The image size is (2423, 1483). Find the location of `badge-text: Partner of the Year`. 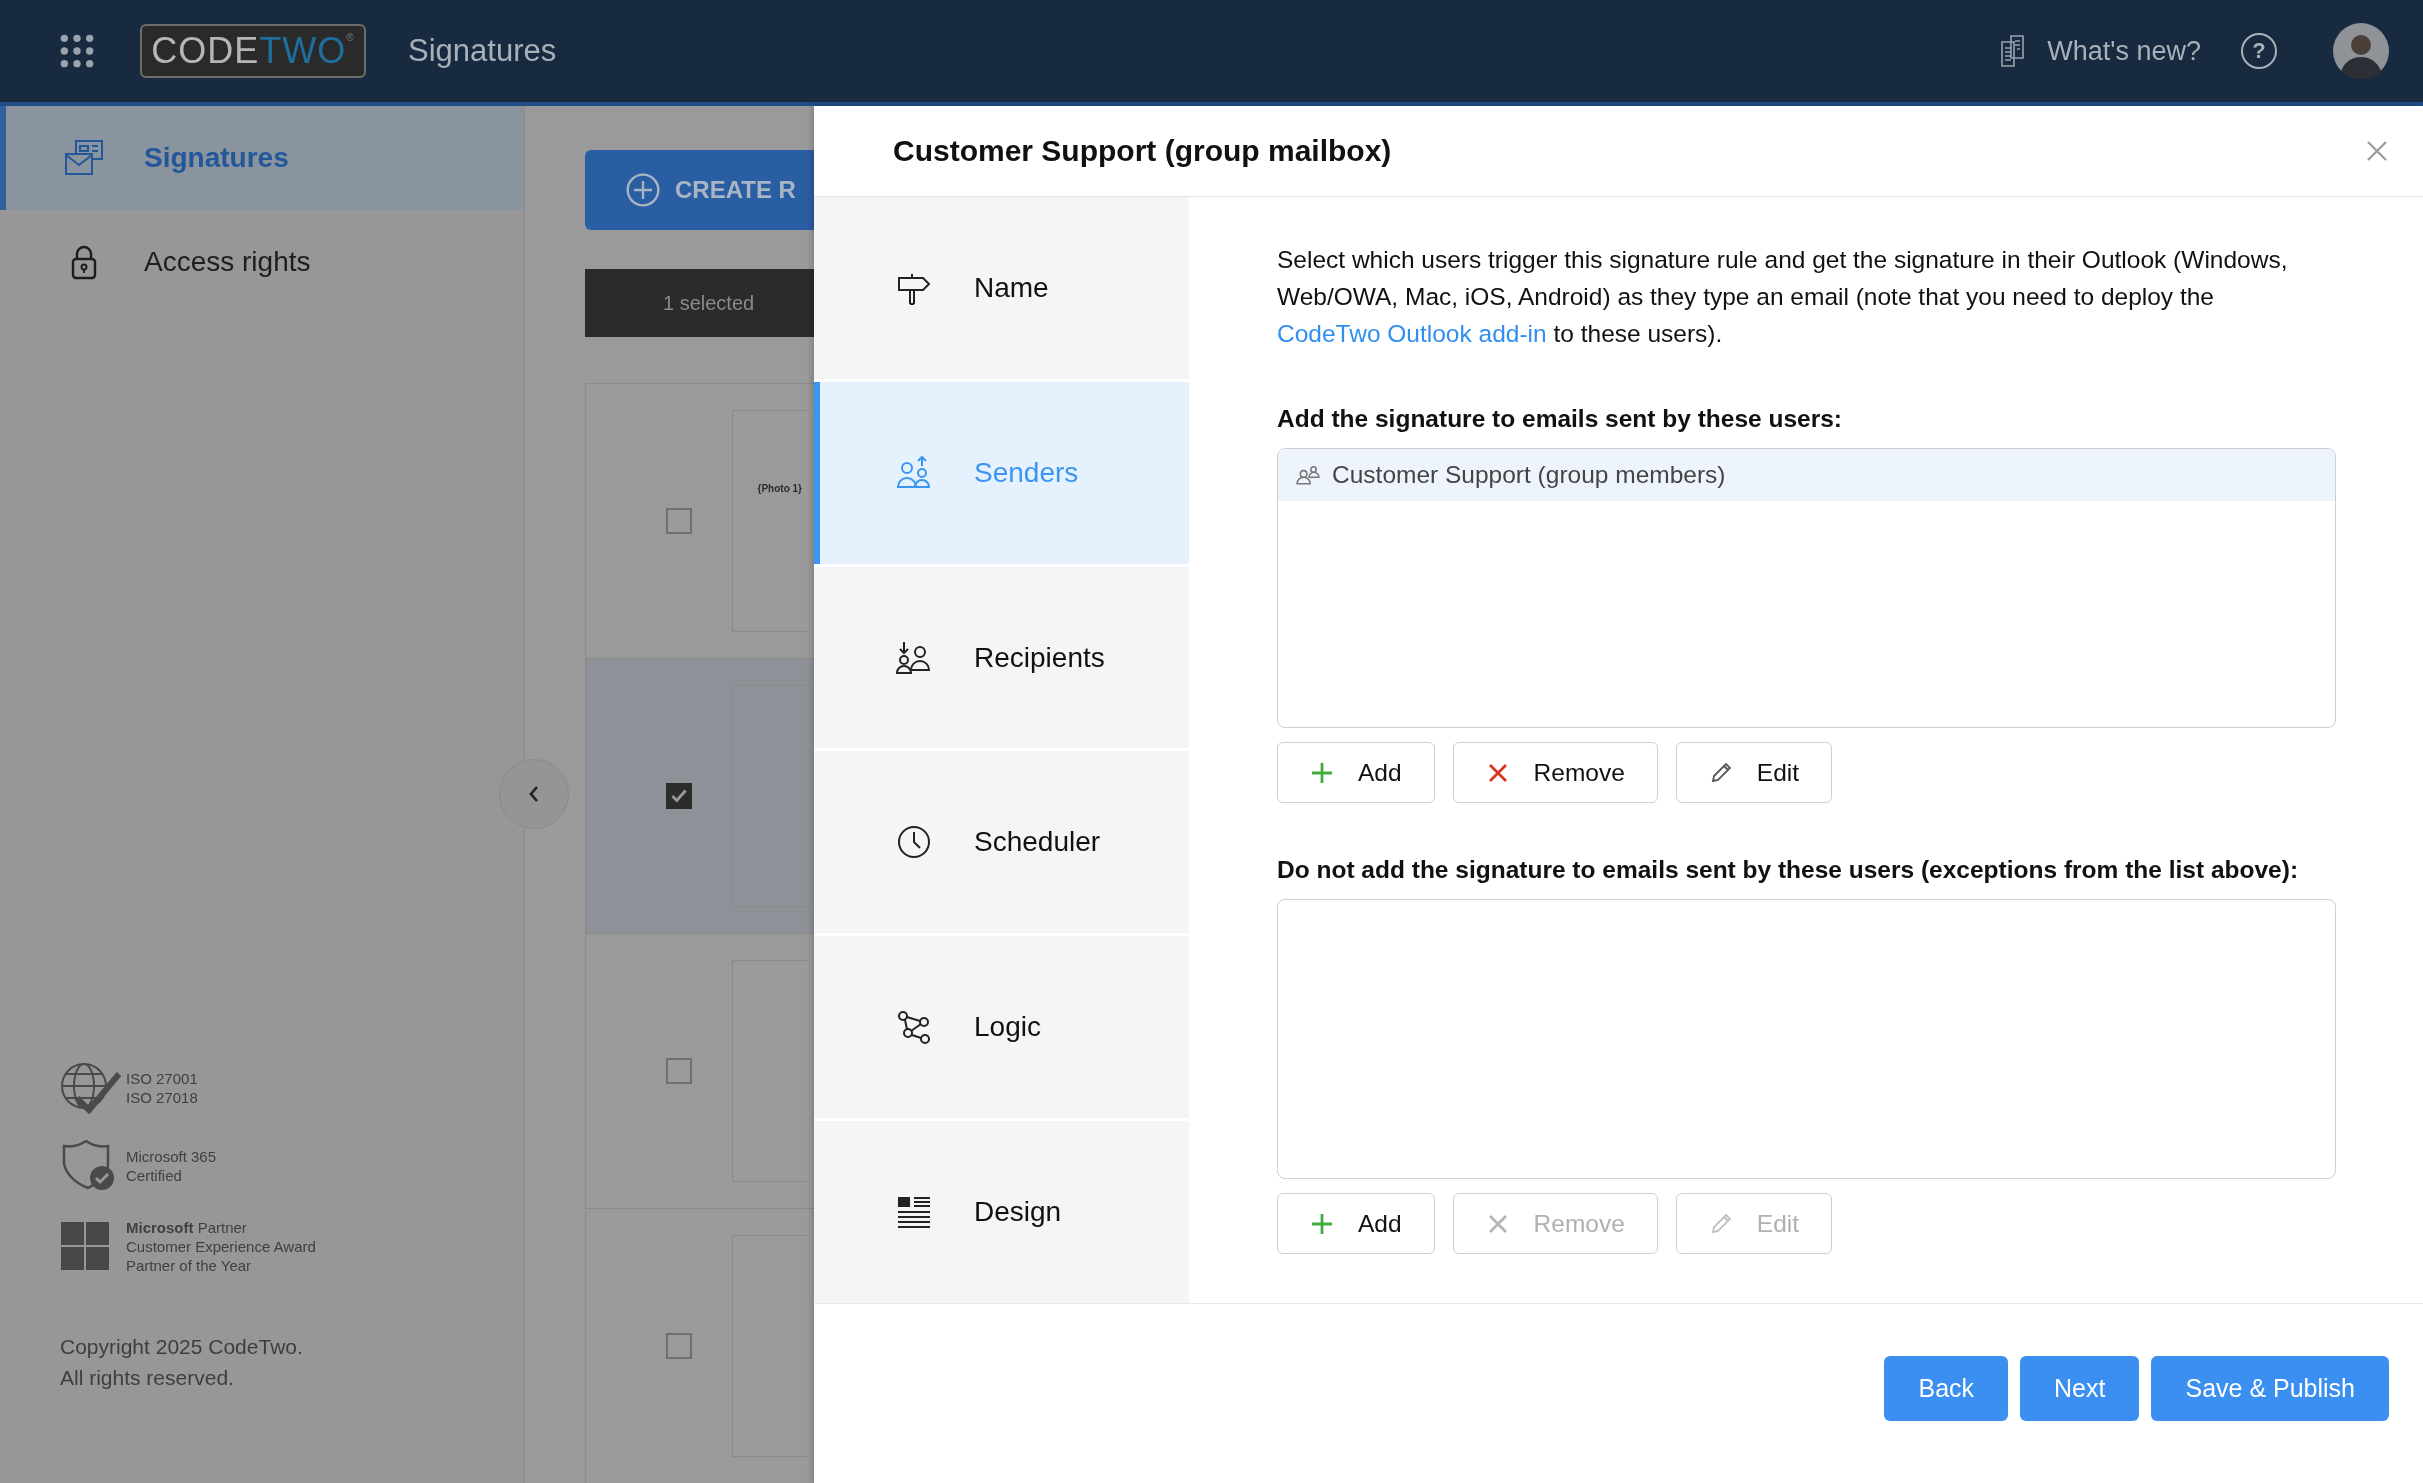

badge-text: Partner of the Year is located at coordinates (189, 1265).